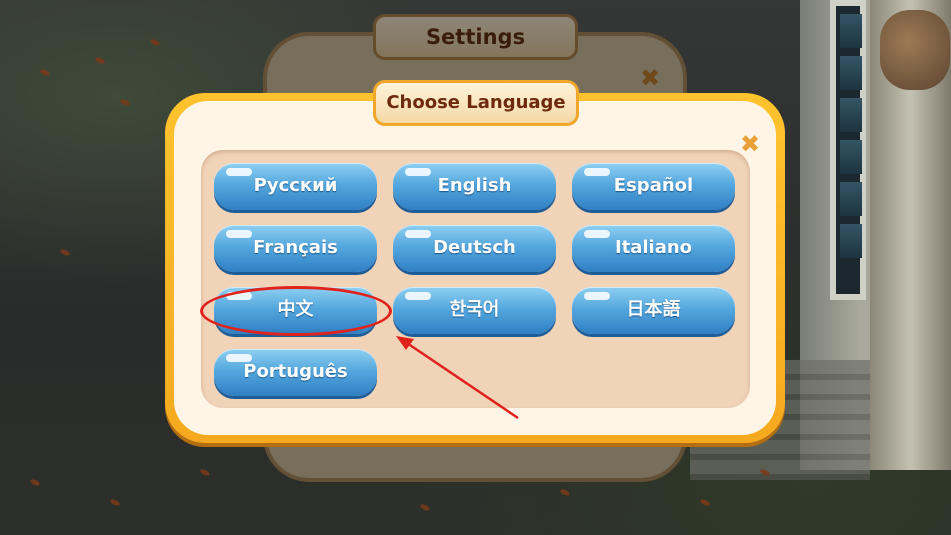 The height and width of the screenshot is (535, 951). Describe the element at coordinates (474, 186) in the screenshot. I see `language-button-english: English` at that location.